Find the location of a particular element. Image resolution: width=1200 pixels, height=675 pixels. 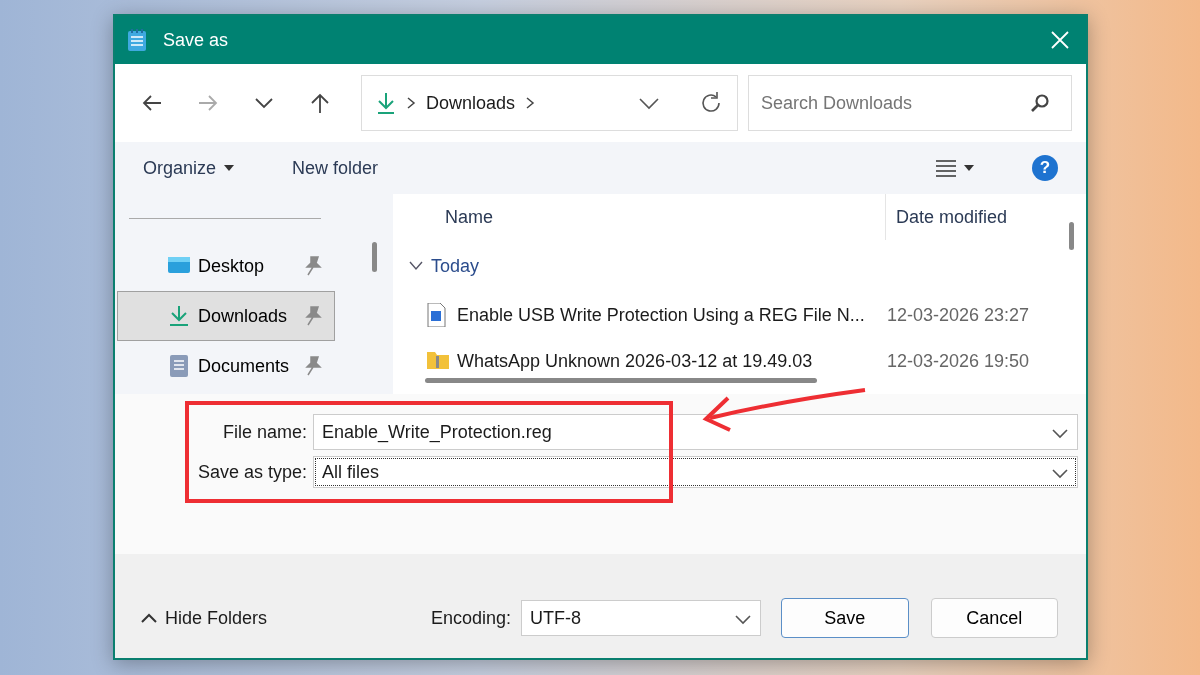

encoding-label: Encoding: is located at coordinates (471, 618).